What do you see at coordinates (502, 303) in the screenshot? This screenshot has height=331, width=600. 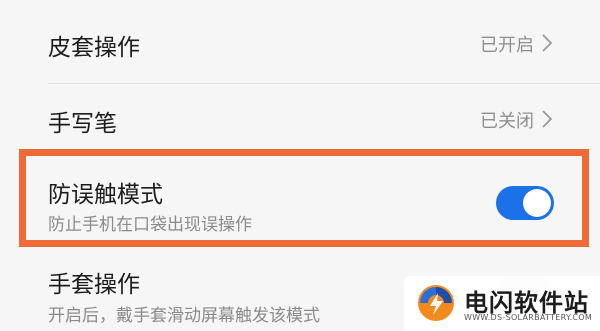 I see `watermark: 电闪软件站 WWW.DS-SOLARBATTERY.COM` at bounding box center [502, 303].